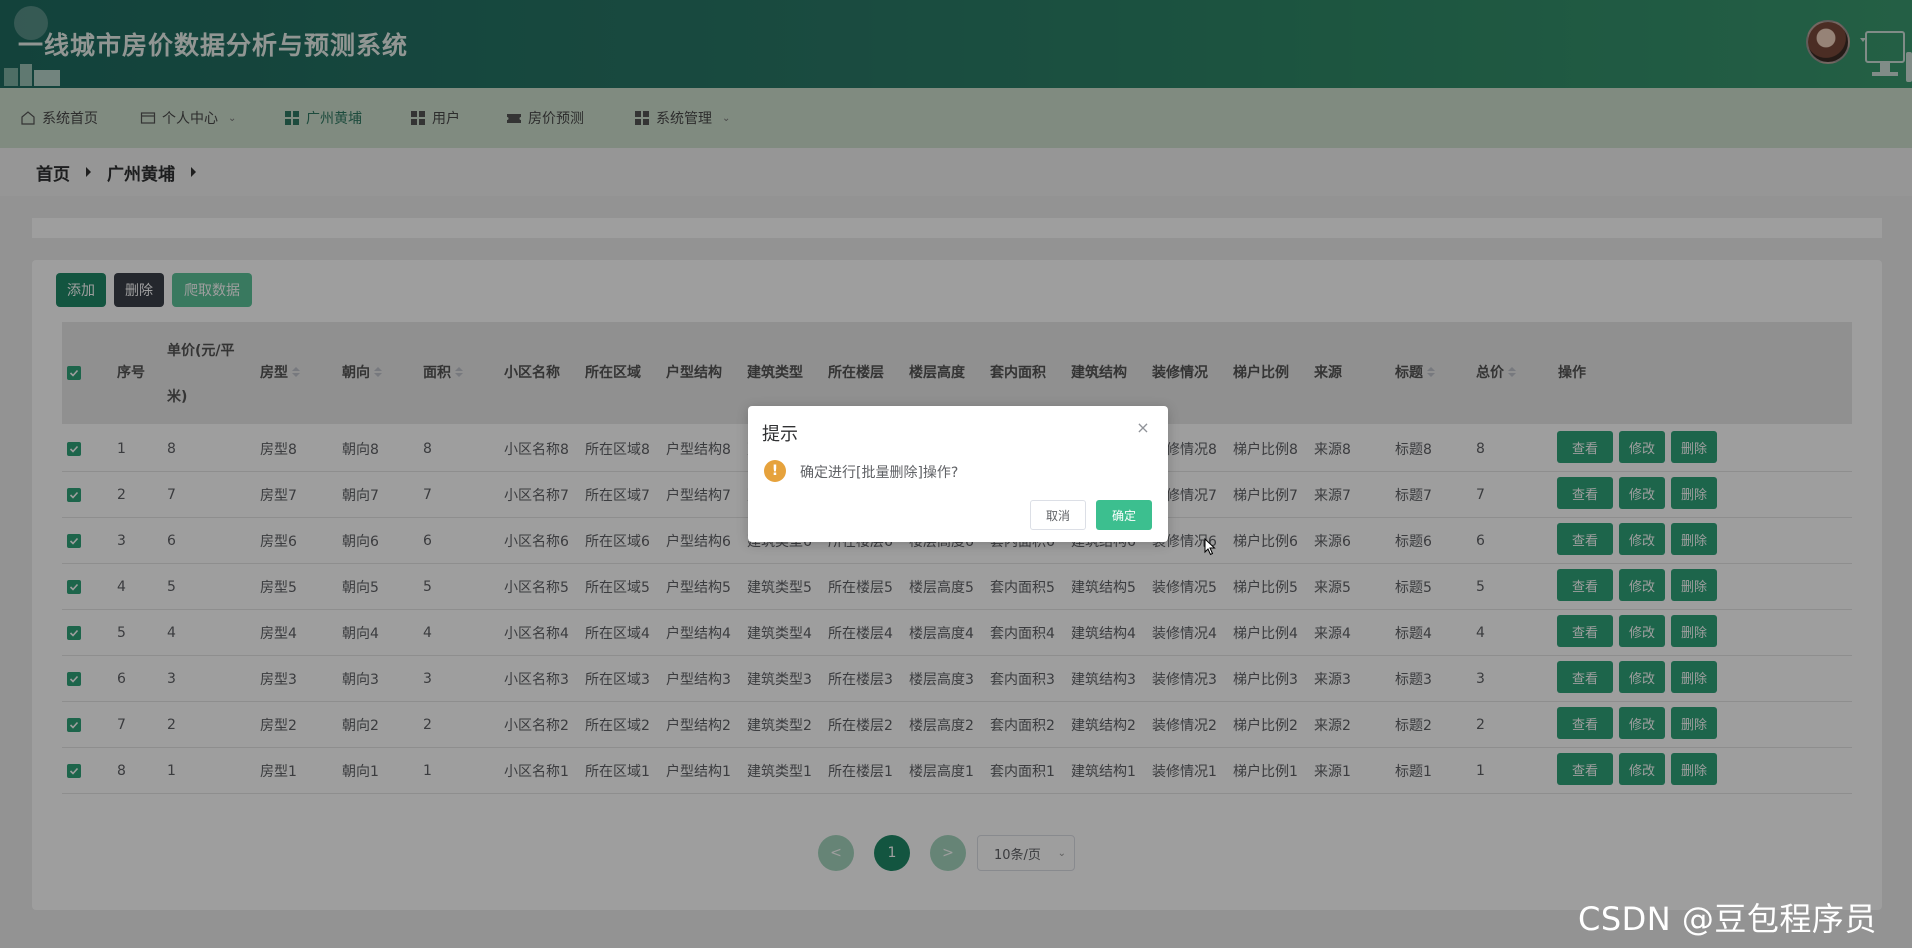  I want to click on watermark-text: CSDN @豆包程序员, so click(1727, 919).